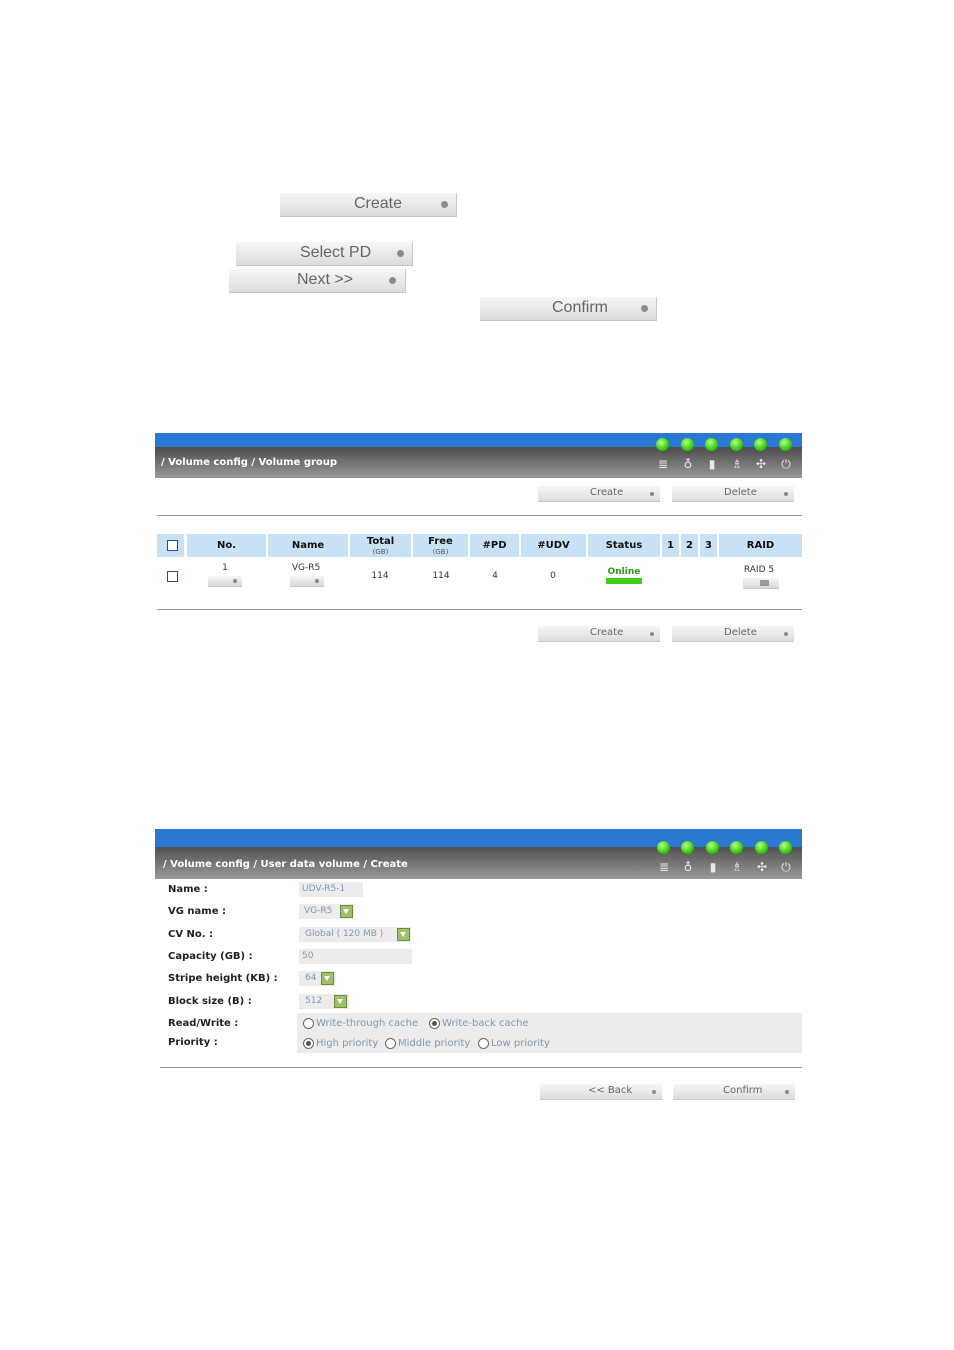  I want to click on back-button: << Back, so click(601, 1092).